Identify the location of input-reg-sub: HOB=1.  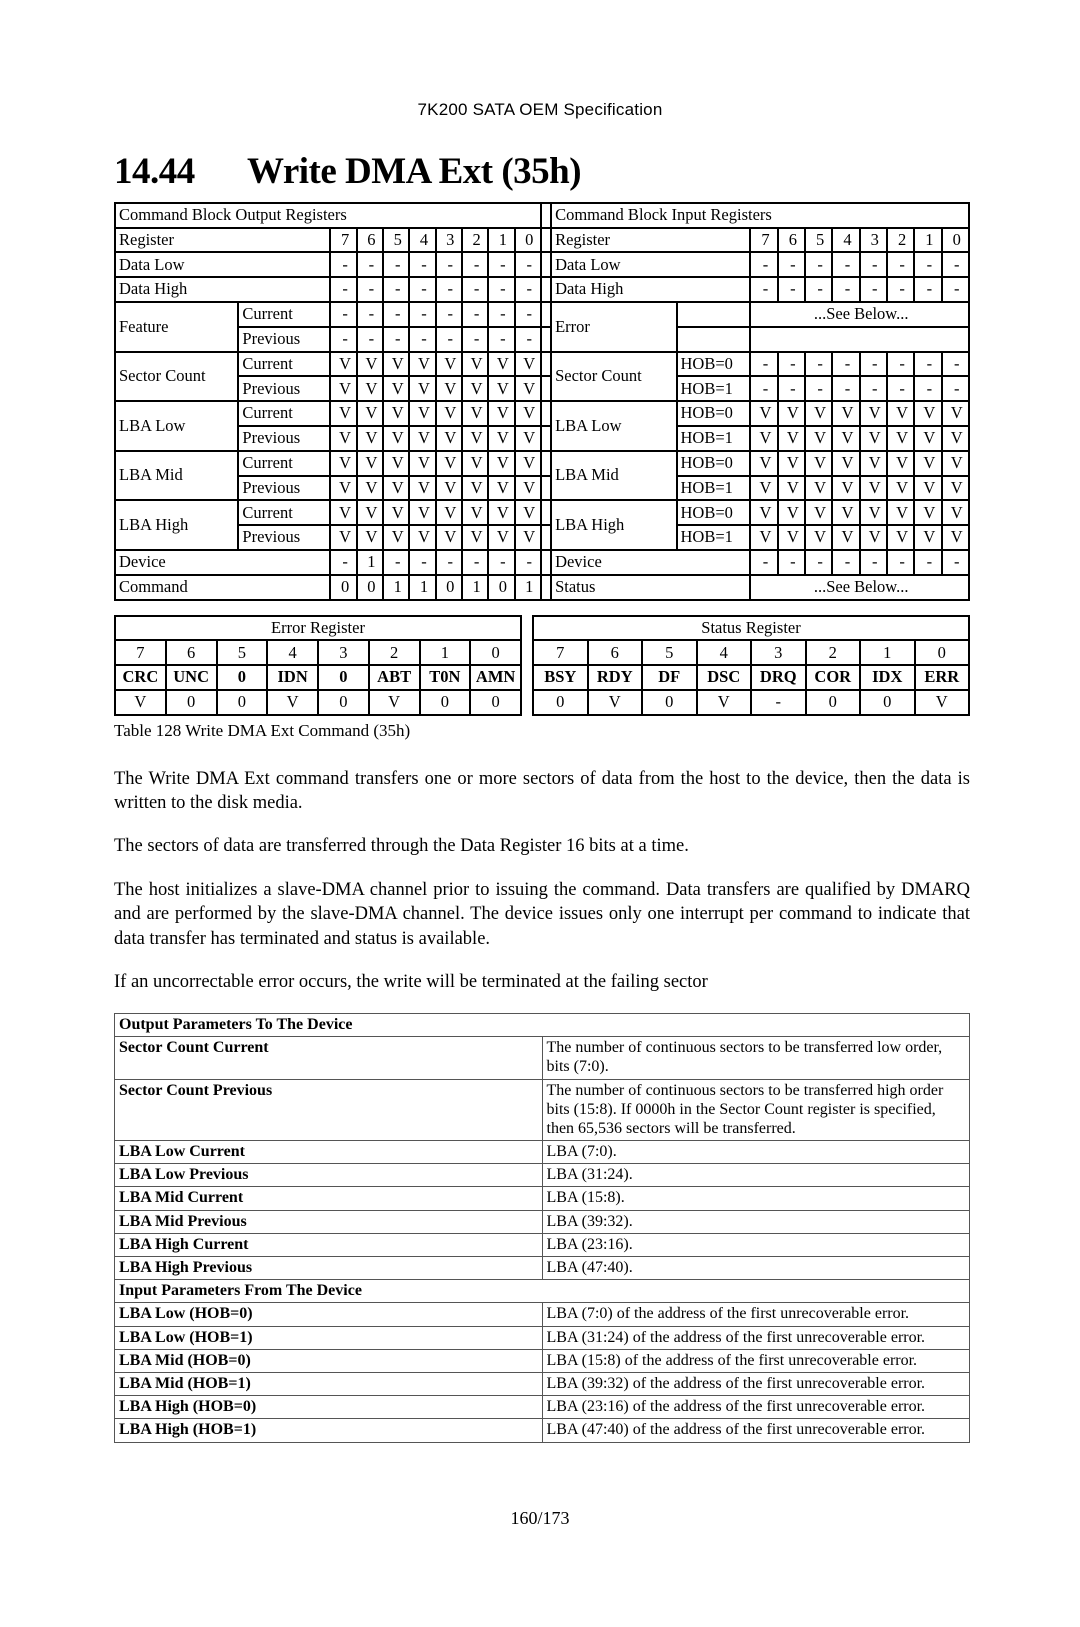
(713, 438).